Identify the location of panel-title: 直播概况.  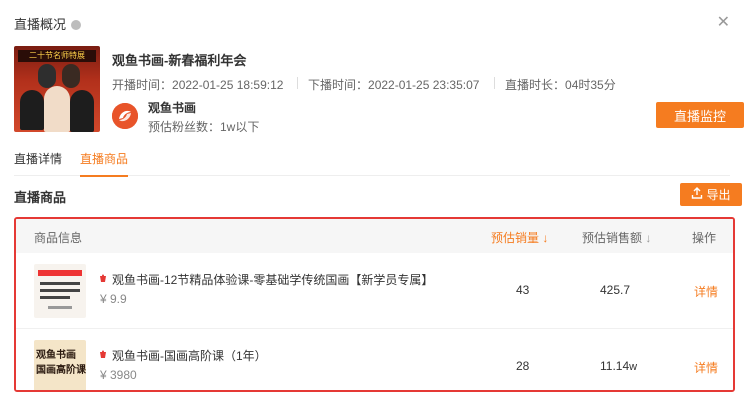
(40, 24).